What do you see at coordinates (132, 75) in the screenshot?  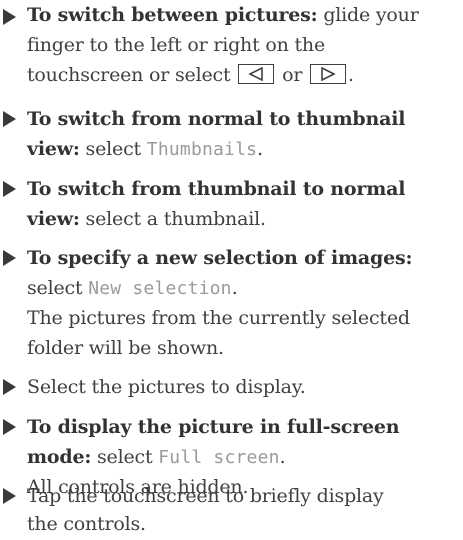 I see `item-text: touchscreen or select` at bounding box center [132, 75].